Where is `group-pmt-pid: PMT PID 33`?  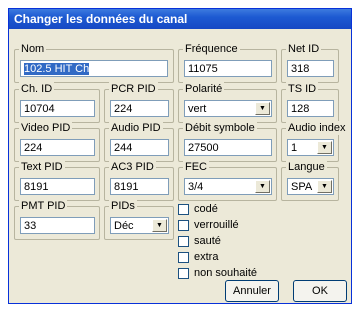
group-pmt-pid: PMT PID 33 is located at coordinates (57, 219).